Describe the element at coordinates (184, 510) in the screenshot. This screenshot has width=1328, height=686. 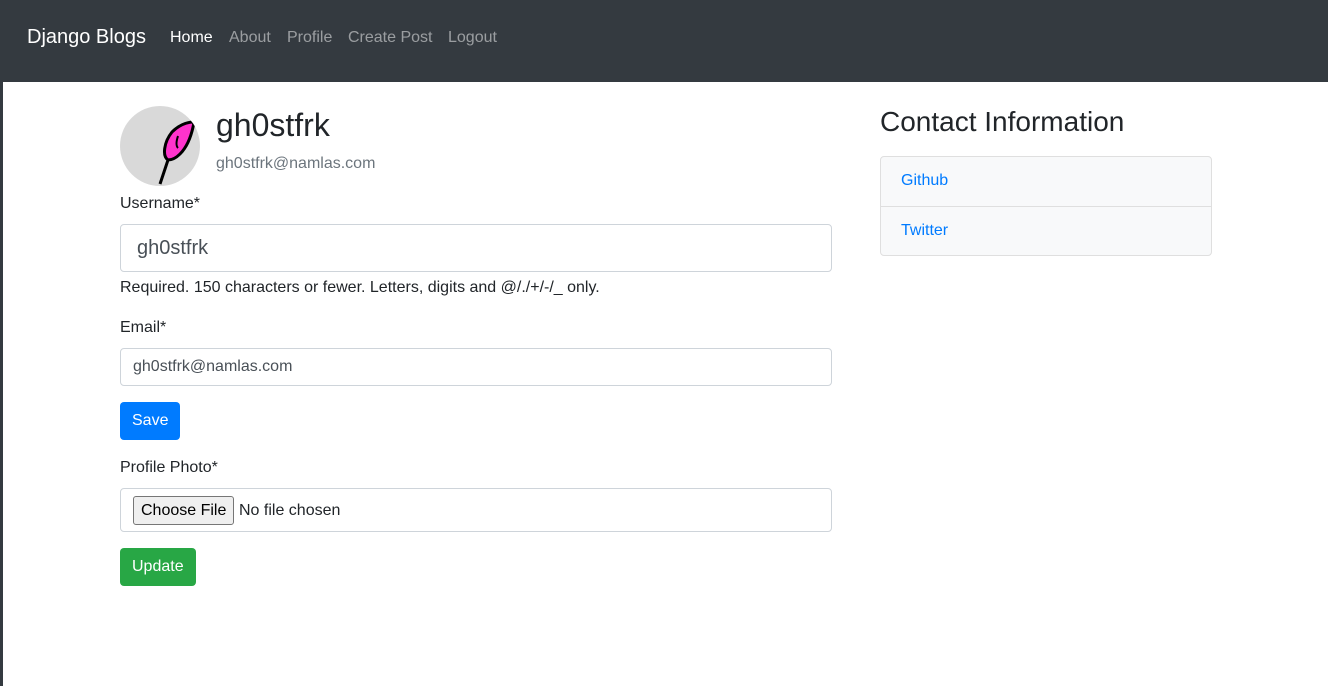
I see `choose-file-button: Choose File` at that location.